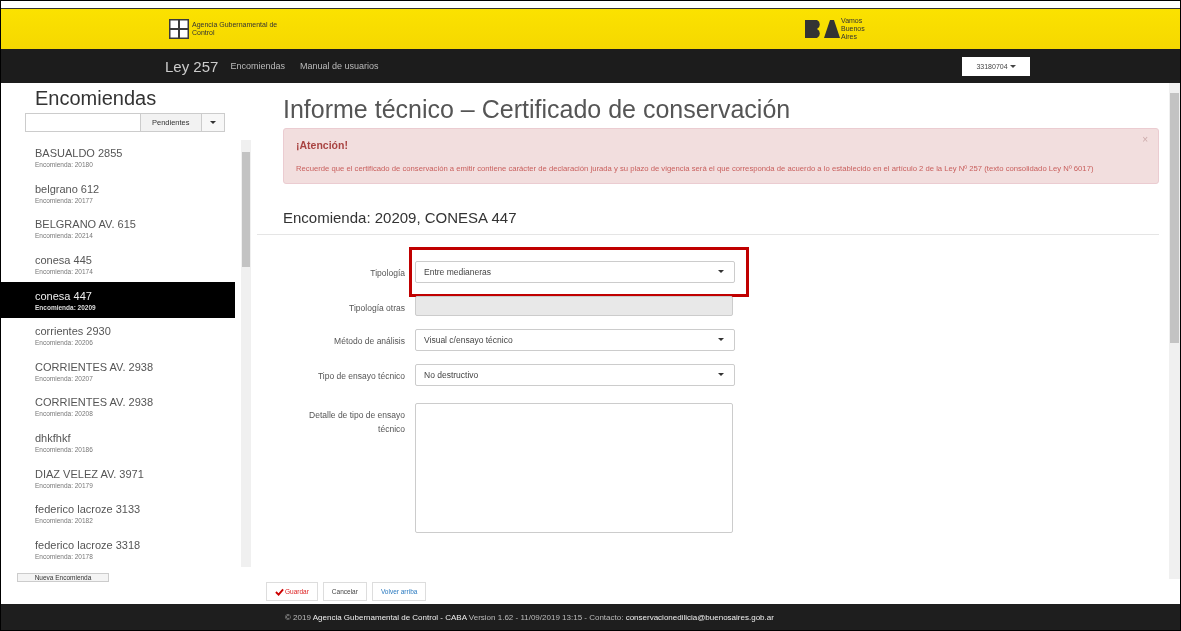 The width and height of the screenshot is (1181, 631). What do you see at coordinates (360, 376) in the screenshot?
I see `field-label: Tipo de ensayo técnico` at bounding box center [360, 376].